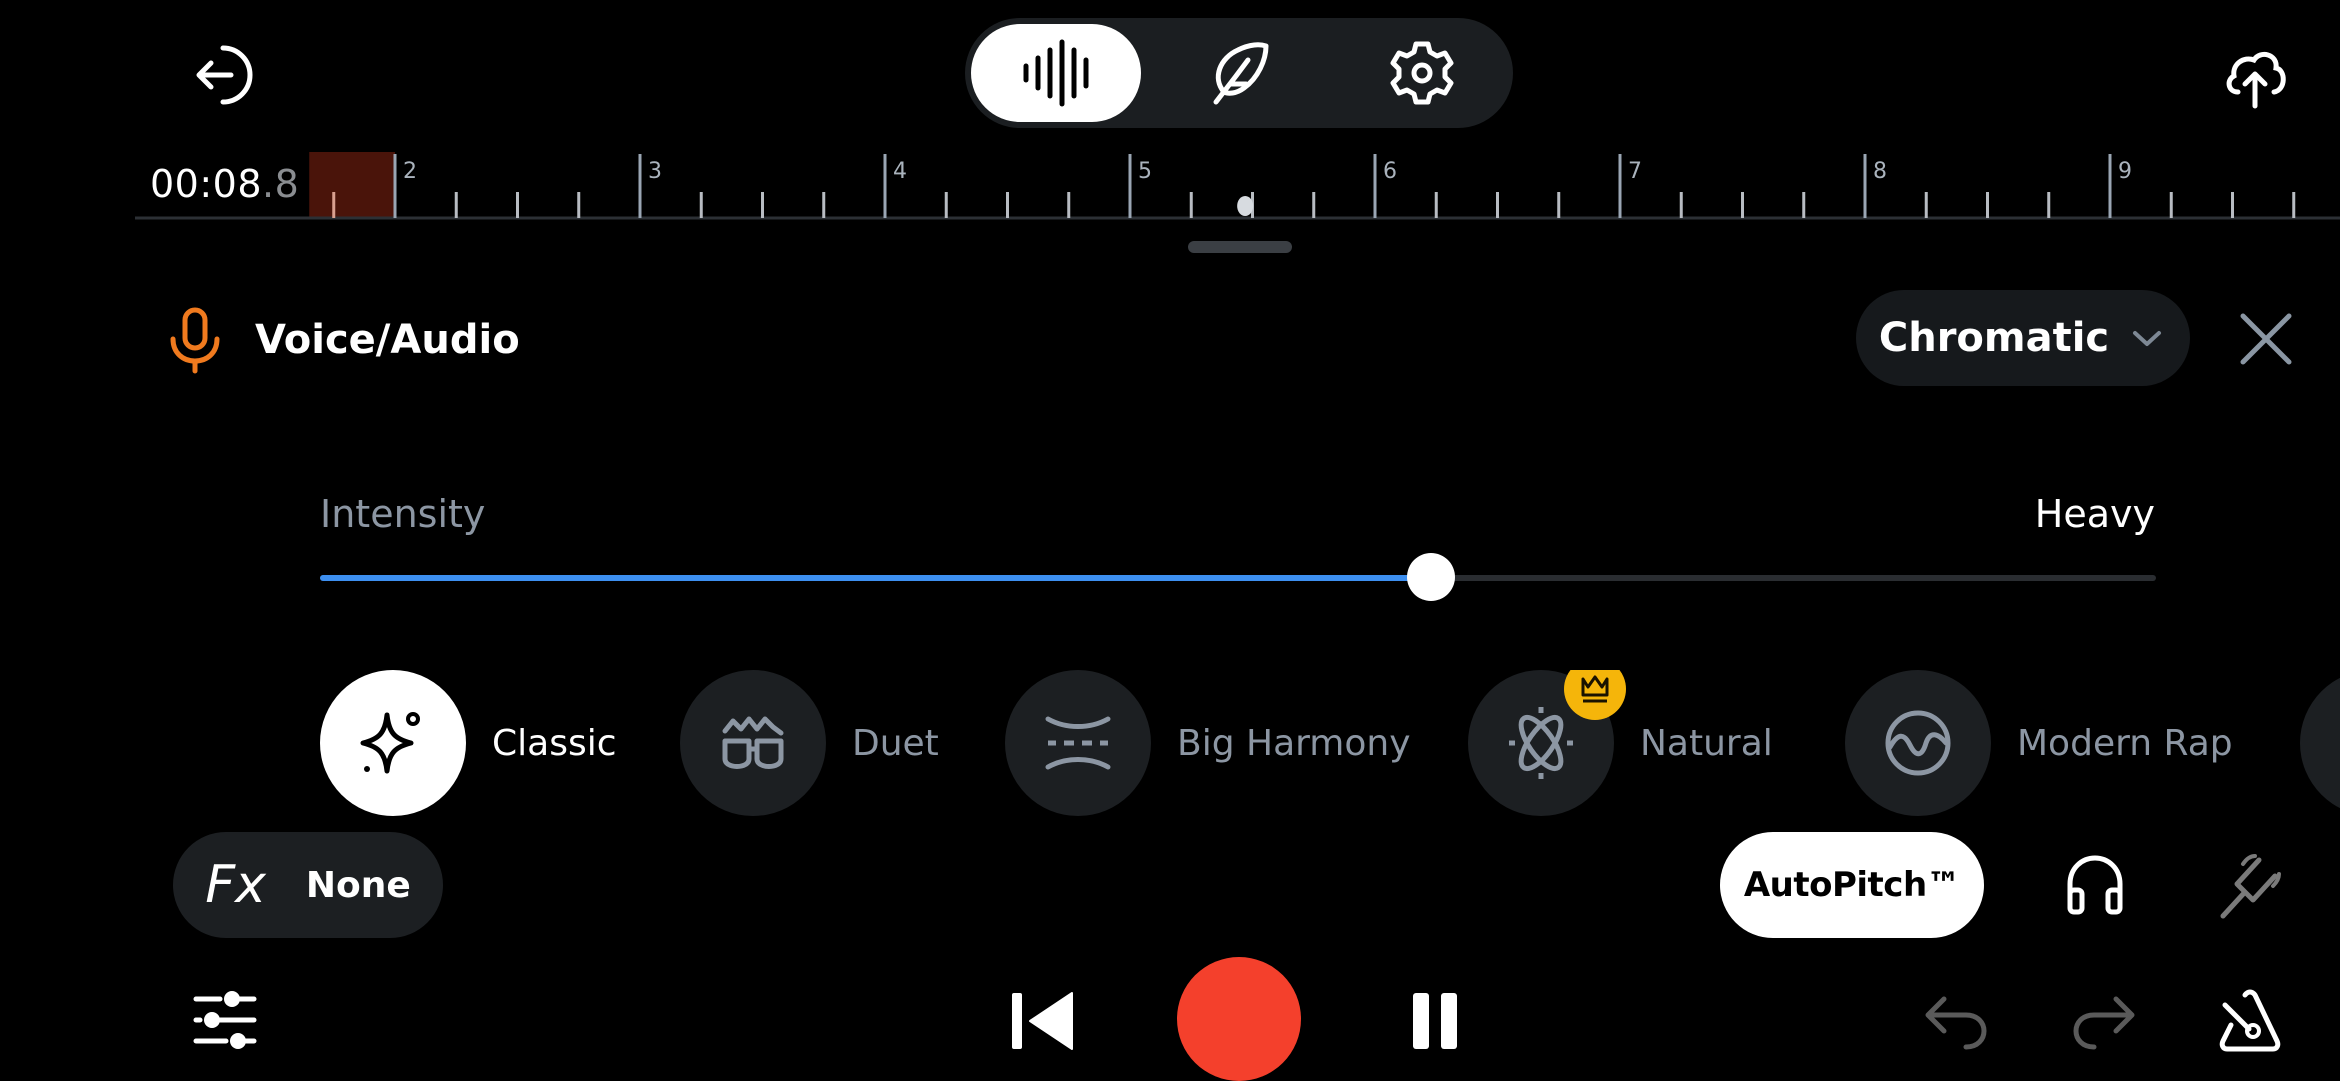  What do you see at coordinates (1595, 689) in the screenshot?
I see `crown-icon` at bounding box center [1595, 689].